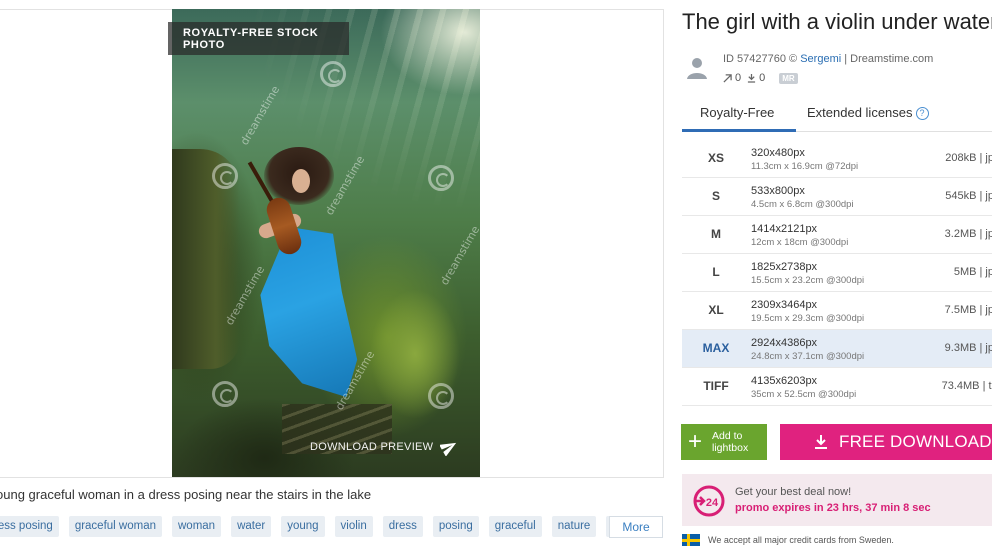 The height and width of the screenshot is (558, 992). What do you see at coordinates (887, 59) in the screenshot?
I see `site-name: | Dreamstime.com` at bounding box center [887, 59].